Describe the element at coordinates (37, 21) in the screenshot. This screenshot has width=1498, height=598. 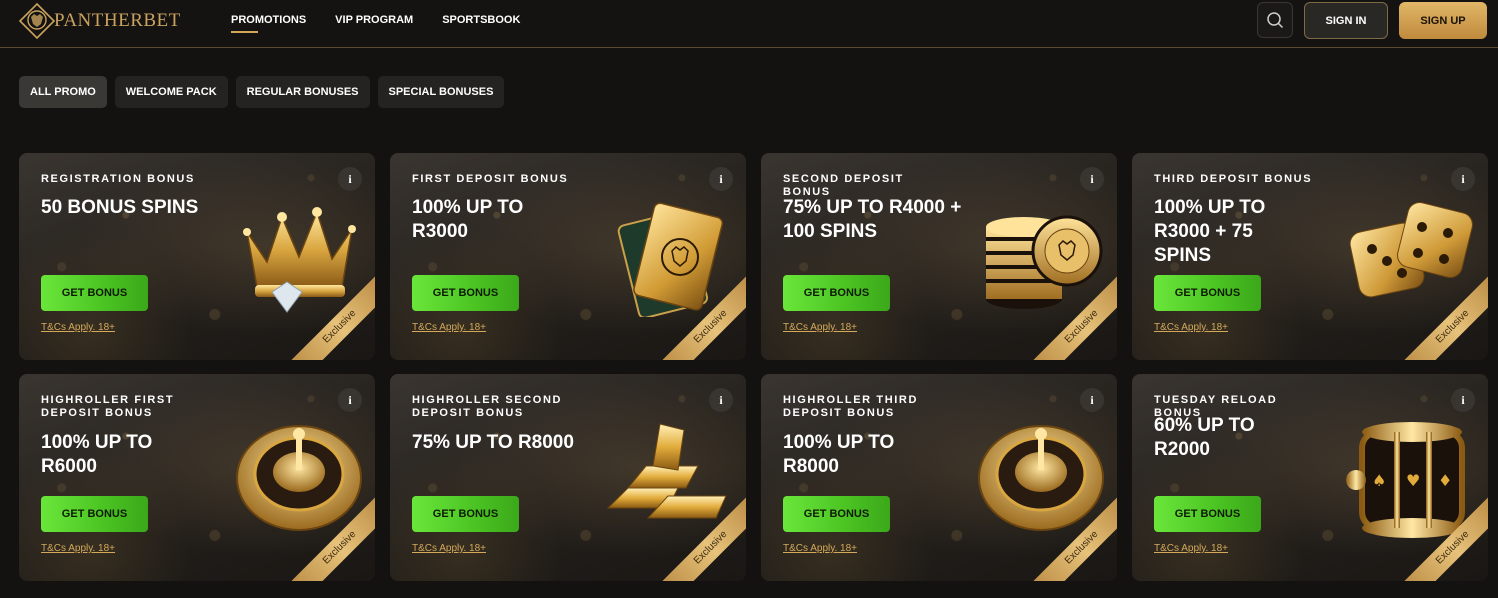
I see `panther-logo-icon` at that location.